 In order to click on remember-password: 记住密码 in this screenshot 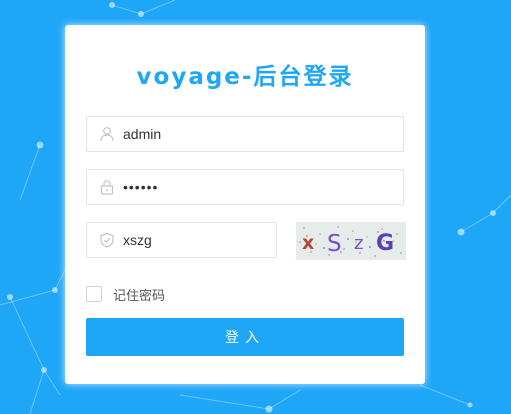, I will do `click(126, 294)`.